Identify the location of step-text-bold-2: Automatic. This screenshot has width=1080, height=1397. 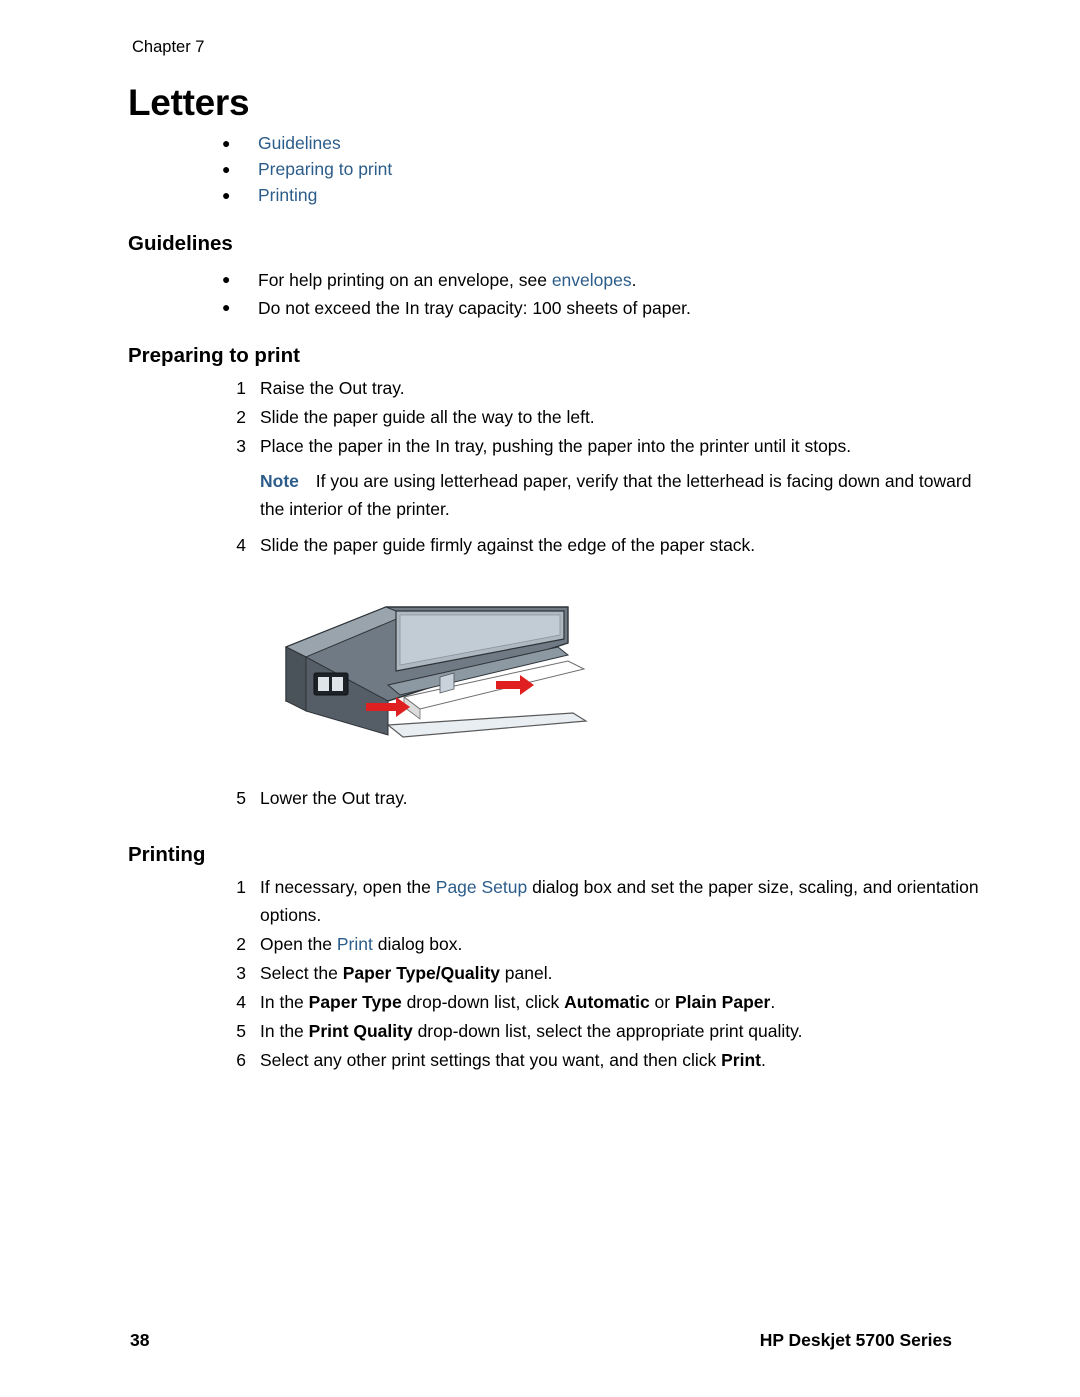
(607, 1002).